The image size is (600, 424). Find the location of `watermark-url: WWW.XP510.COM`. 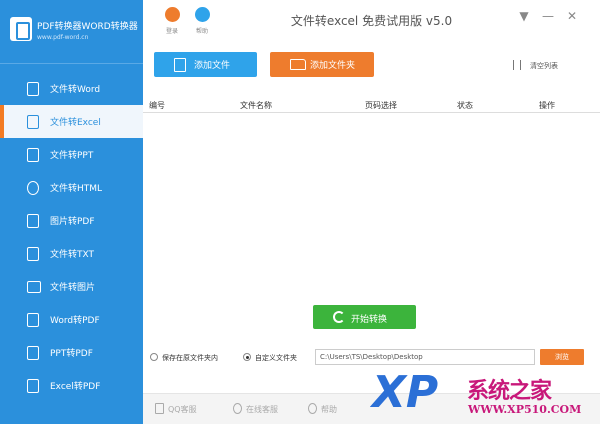

watermark-url: WWW.XP510.COM is located at coordinates (525, 409).